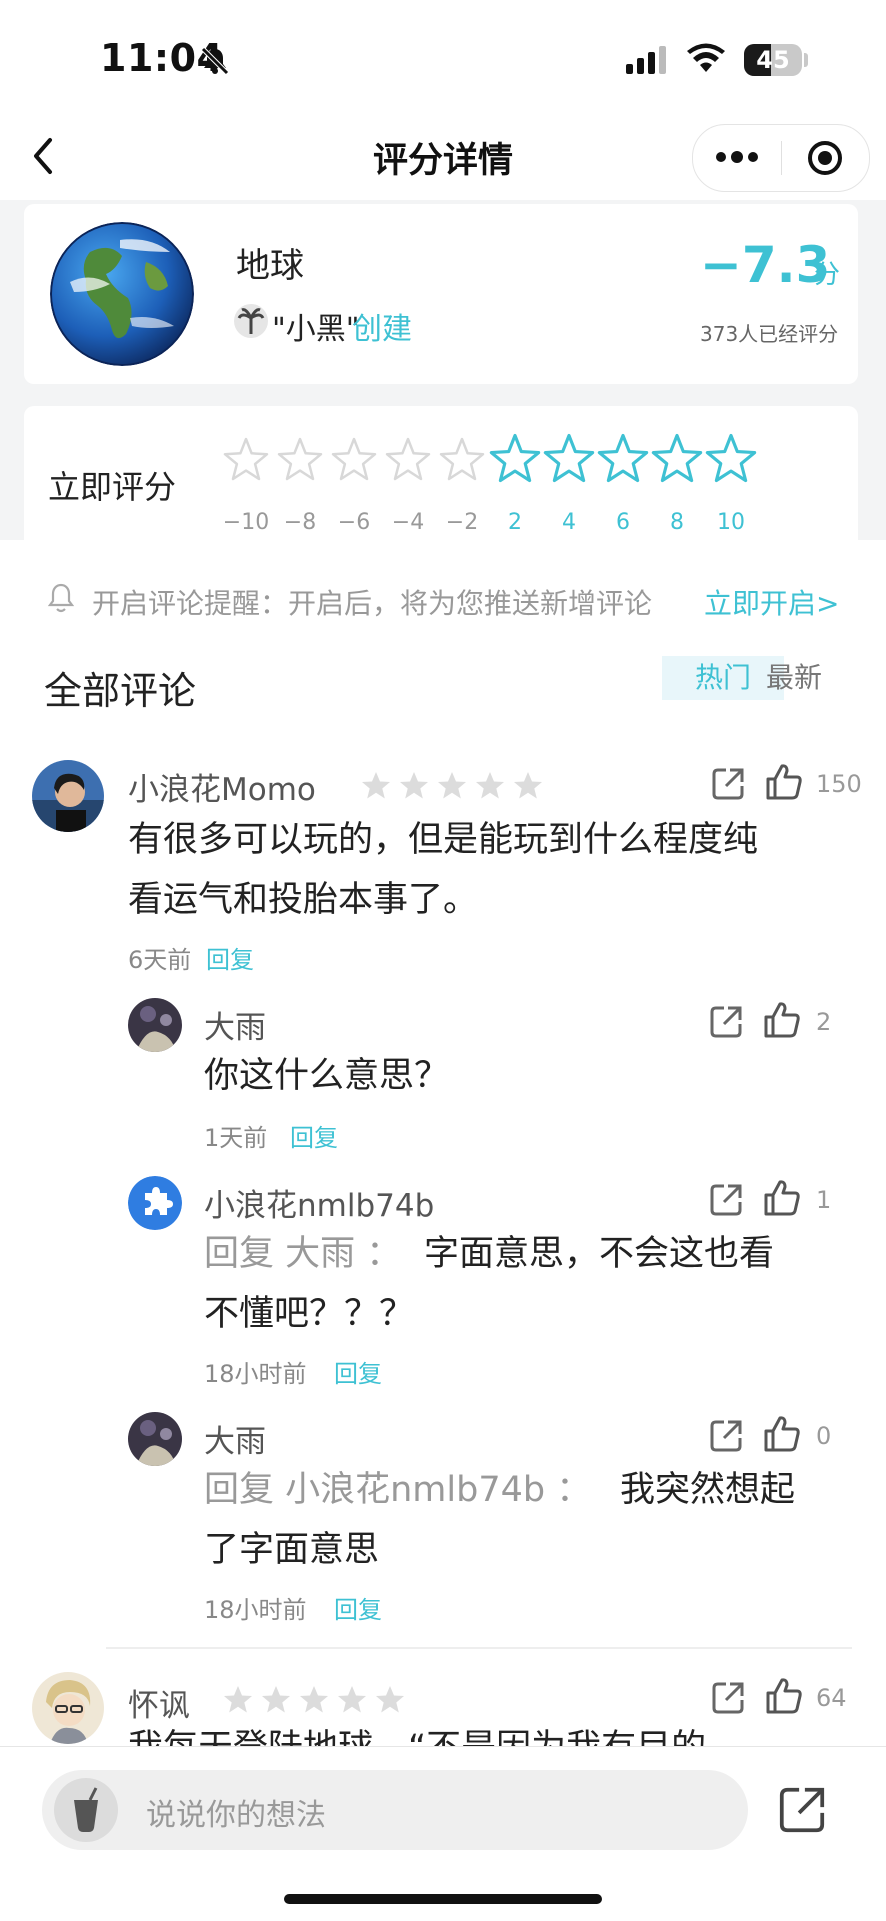  Describe the element at coordinates (781, 158) in the screenshot. I see `mini-program-capsule` at that location.